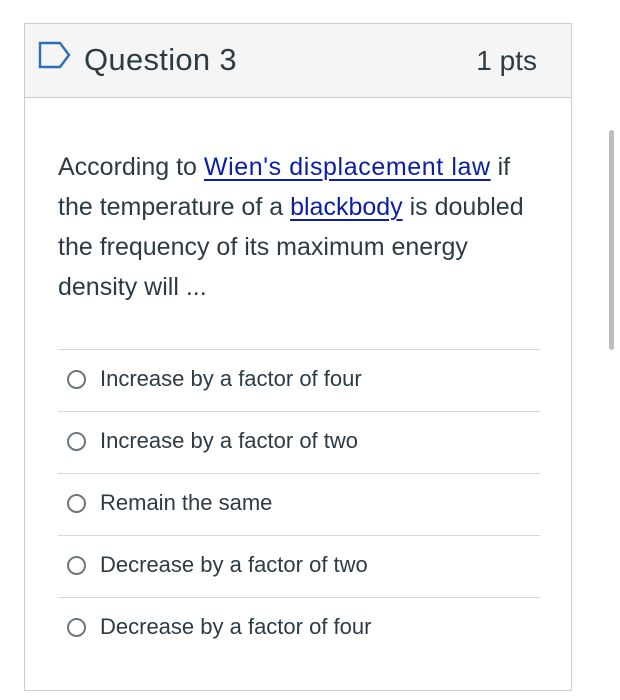 The image size is (620, 700). I want to click on blackbody-link: blackbody, so click(346, 207).